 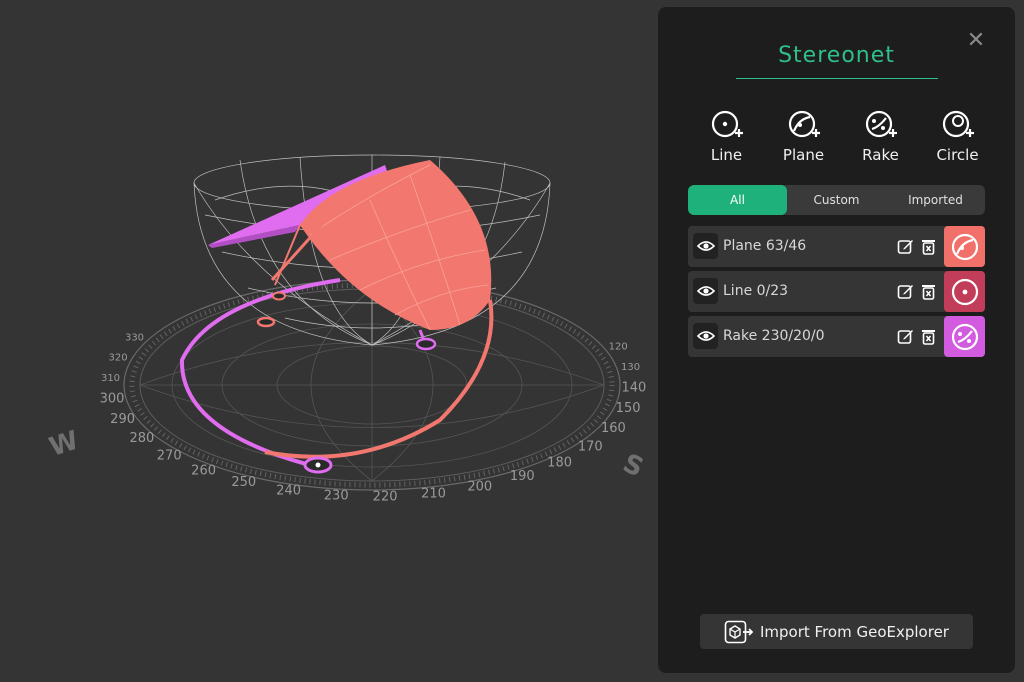 I want to click on line-color-swatch, so click(x=964, y=291).